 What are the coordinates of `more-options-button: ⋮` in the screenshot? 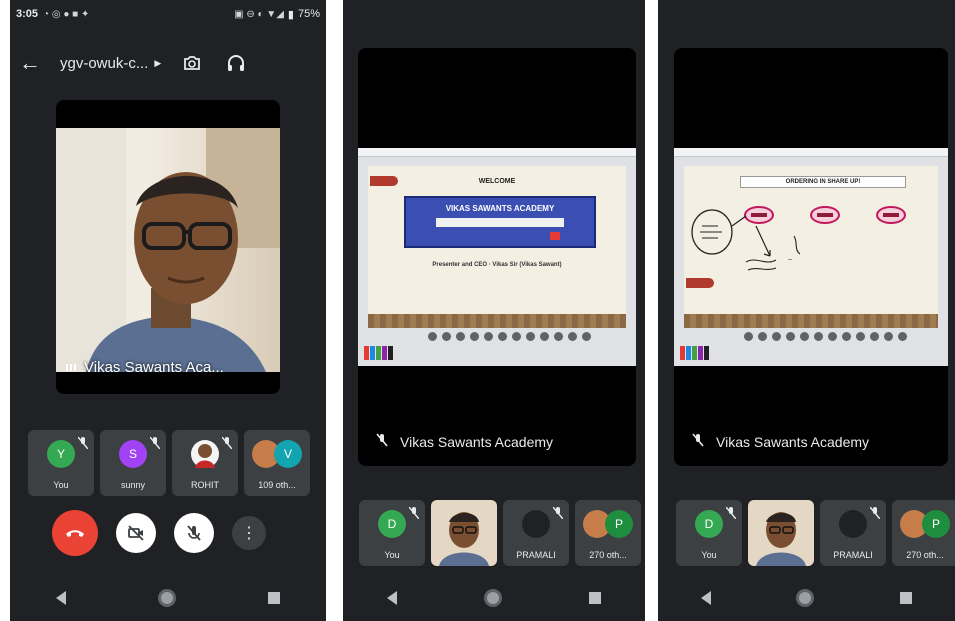 It's located at (249, 533).